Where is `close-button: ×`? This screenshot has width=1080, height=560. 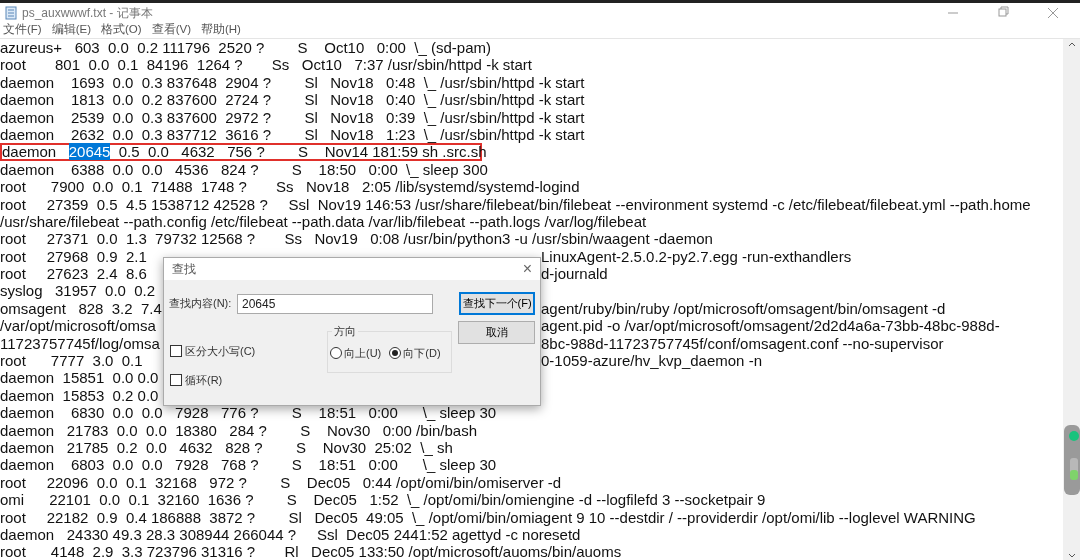 close-button: × is located at coordinates (527, 269).